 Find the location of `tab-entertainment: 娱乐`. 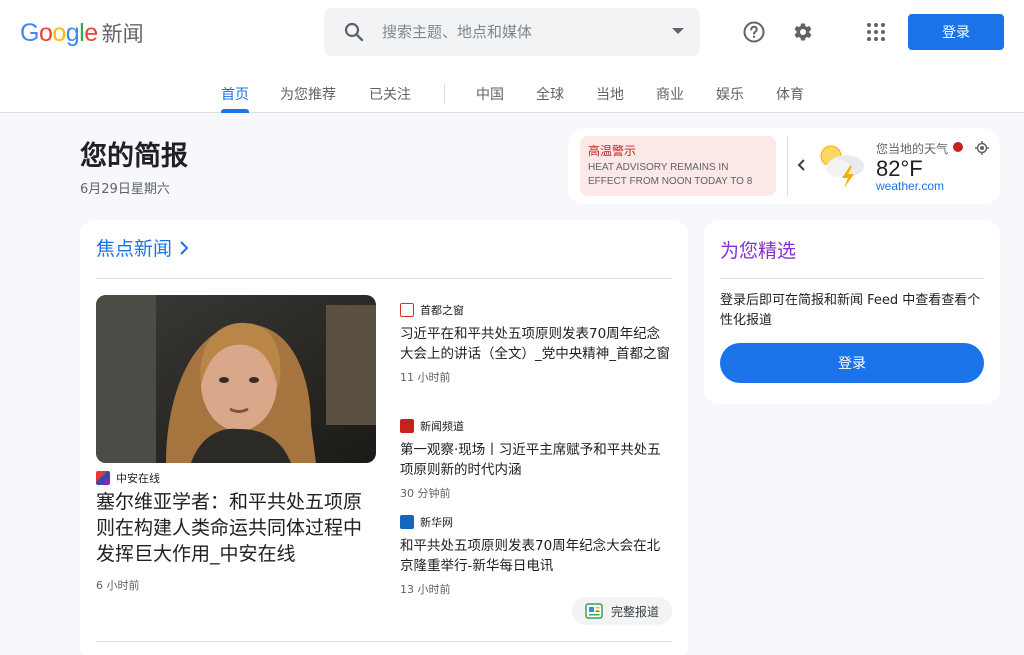

tab-entertainment: 娱乐 is located at coordinates (730, 98).